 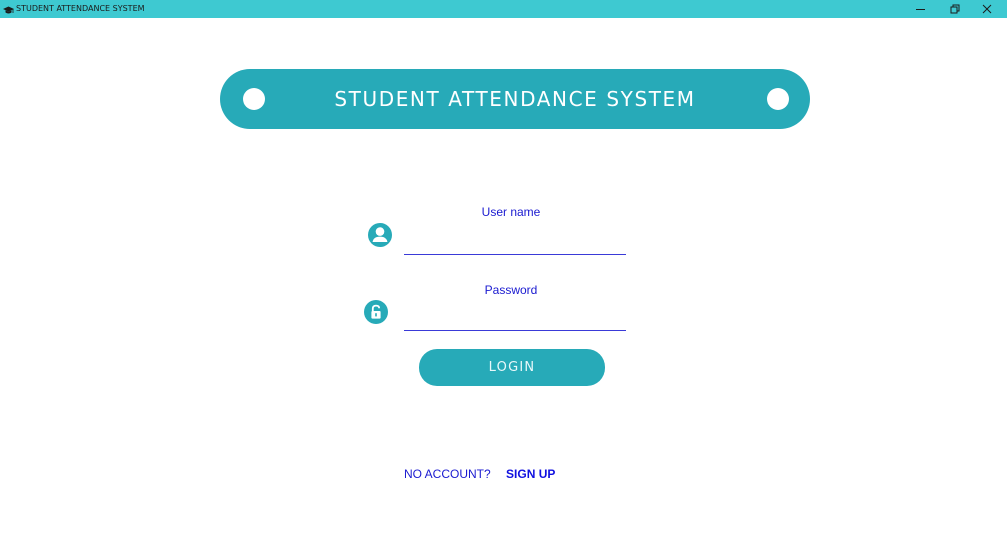 I want to click on banner-right-dot, so click(x=778, y=99).